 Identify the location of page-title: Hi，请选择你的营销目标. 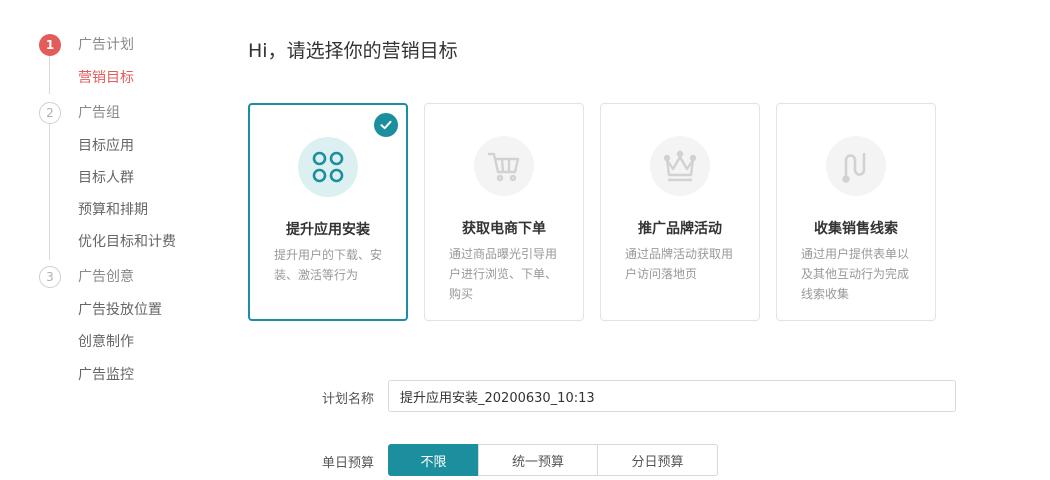
(353, 51).